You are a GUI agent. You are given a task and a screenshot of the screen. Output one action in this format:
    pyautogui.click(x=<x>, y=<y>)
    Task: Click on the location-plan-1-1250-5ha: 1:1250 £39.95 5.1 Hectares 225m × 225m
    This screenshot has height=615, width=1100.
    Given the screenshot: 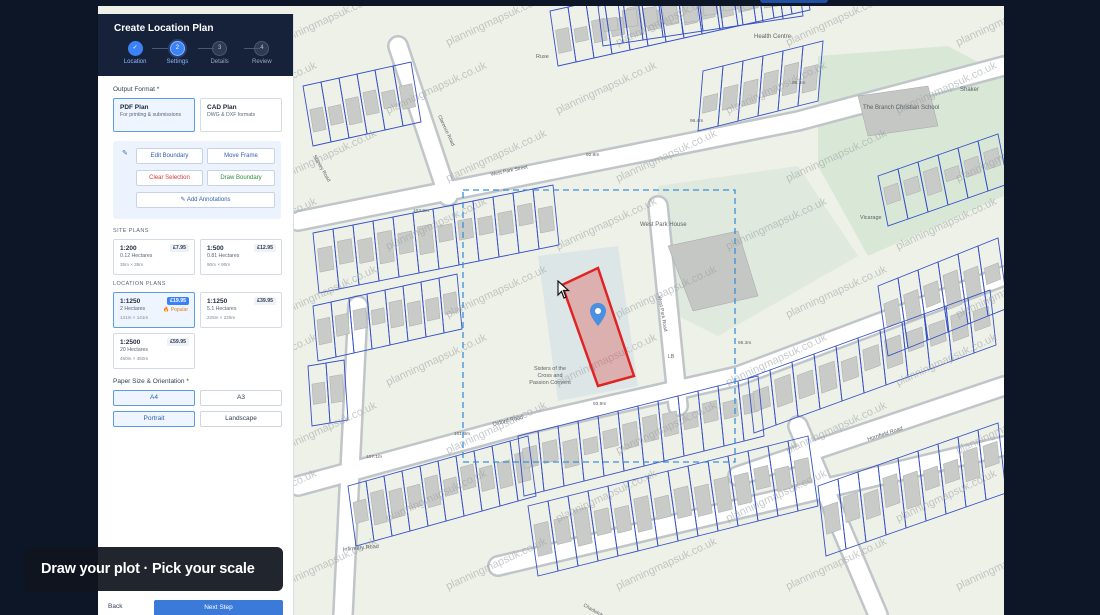 What is the action you would take?
    pyautogui.click(x=241, y=310)
    